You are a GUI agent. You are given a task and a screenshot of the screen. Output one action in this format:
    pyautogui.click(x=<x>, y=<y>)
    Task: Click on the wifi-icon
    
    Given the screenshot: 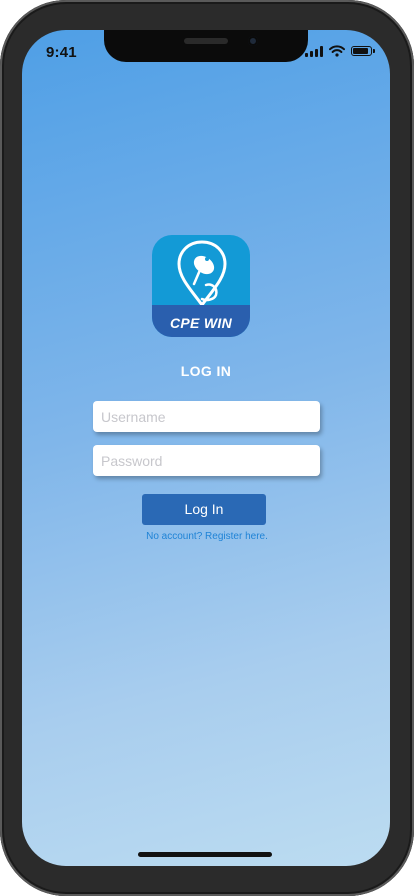 What is the action you would take?
    pyautogui.click(x=337, y=51)
    